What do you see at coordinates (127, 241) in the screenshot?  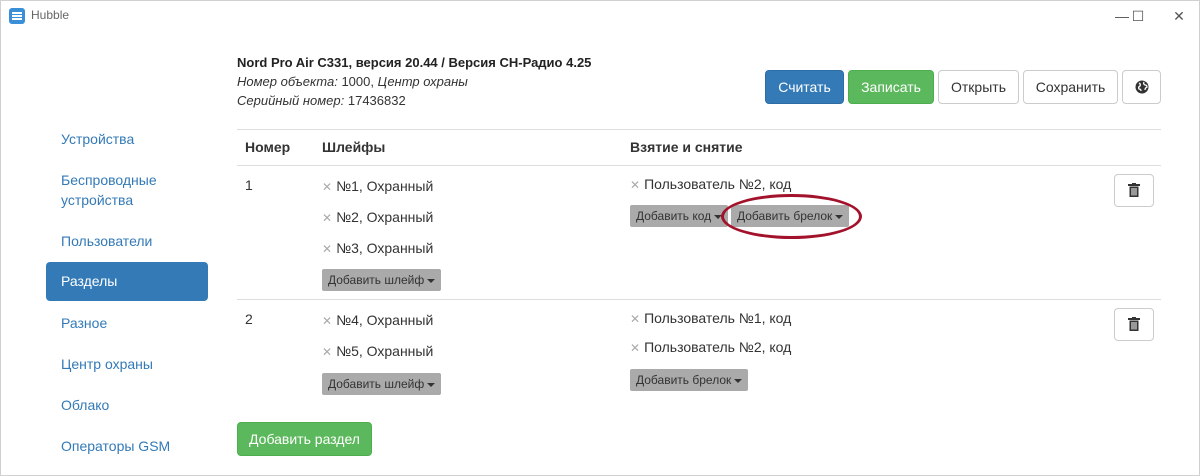 I see `sidebar-item-users: Пользователи` at bounding box center [127, 241].